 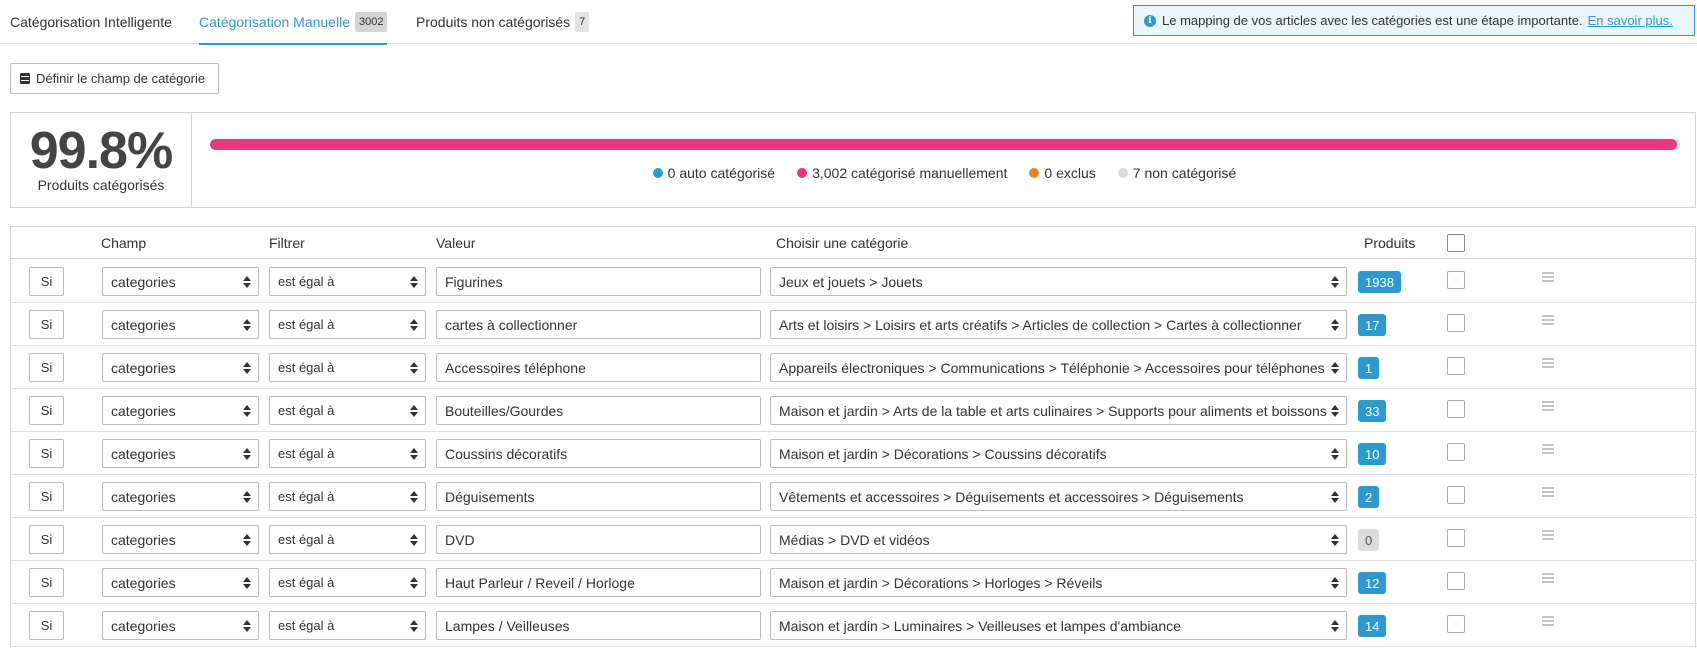 I want to click on value-input: DVD, so click(x=598, y=539).